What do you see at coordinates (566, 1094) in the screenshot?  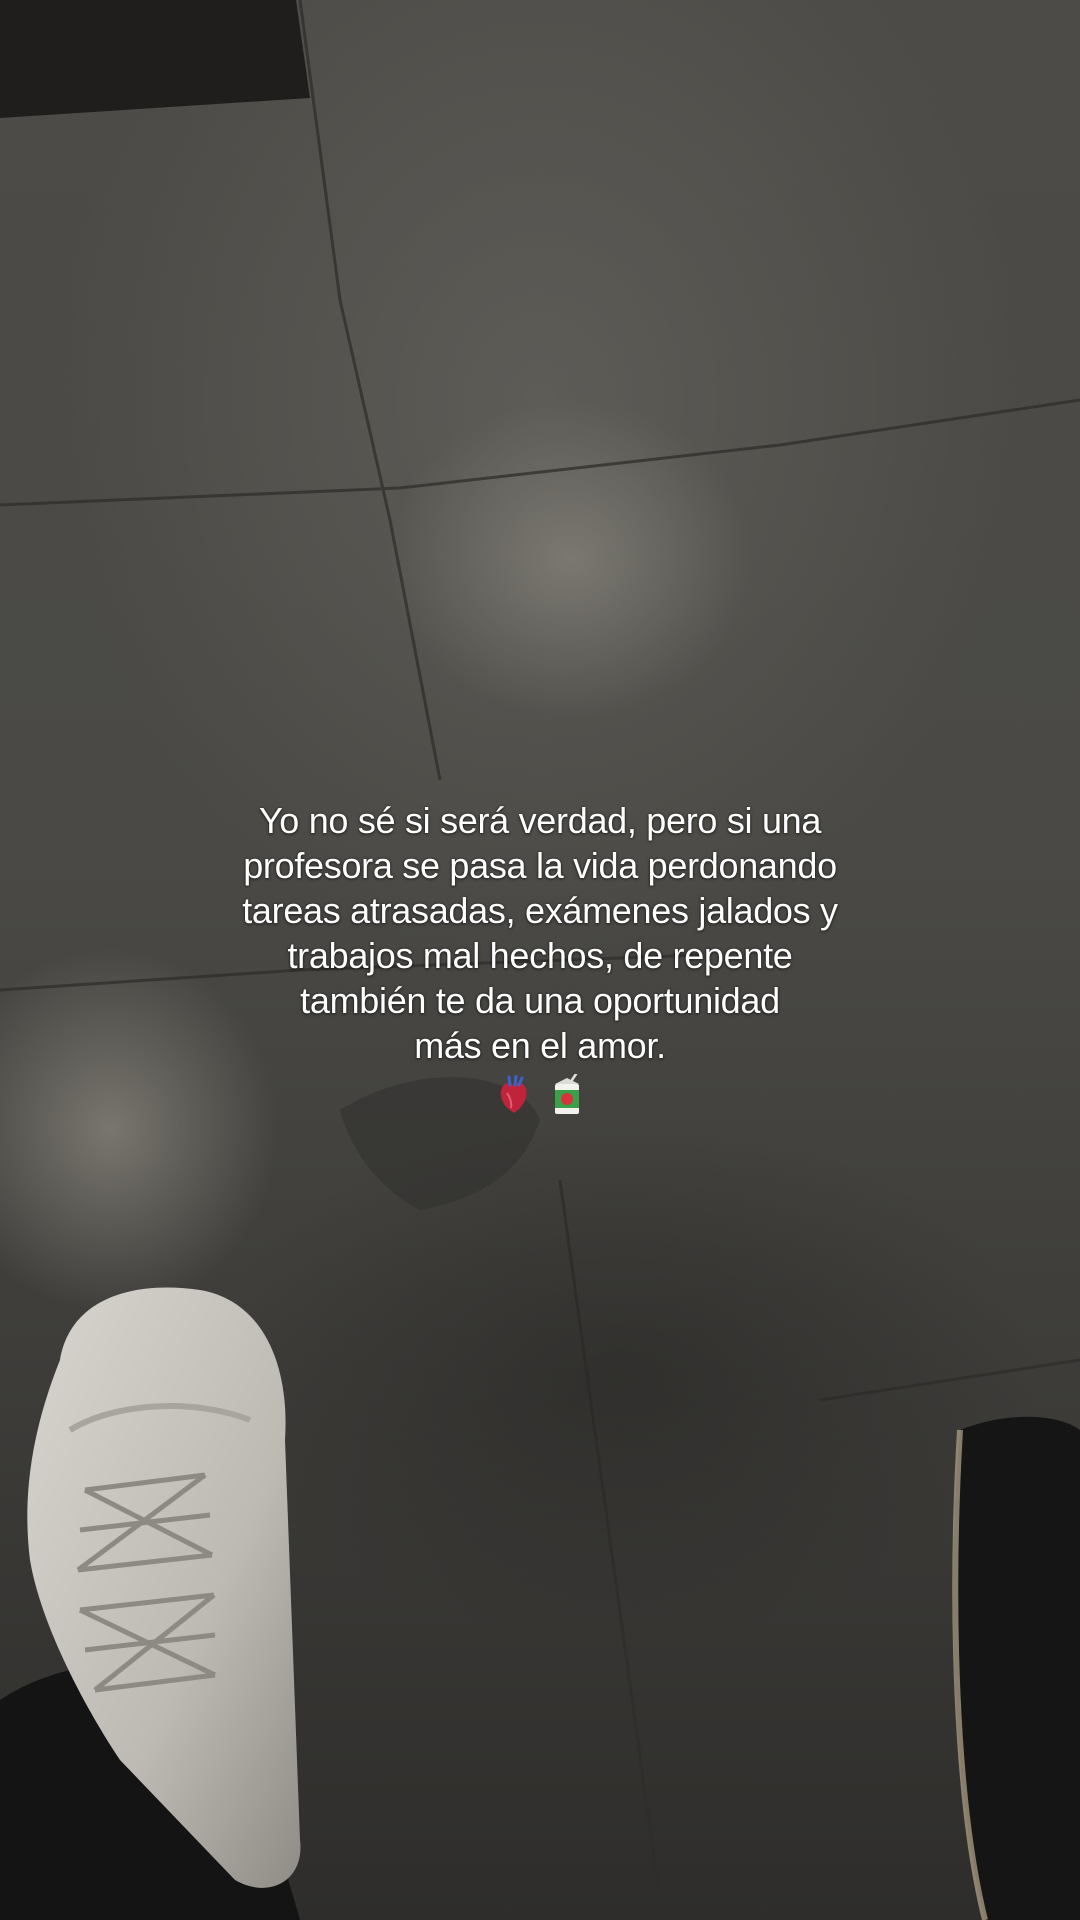 I see `juice-box-icon` at bounding box center [566, 1094].